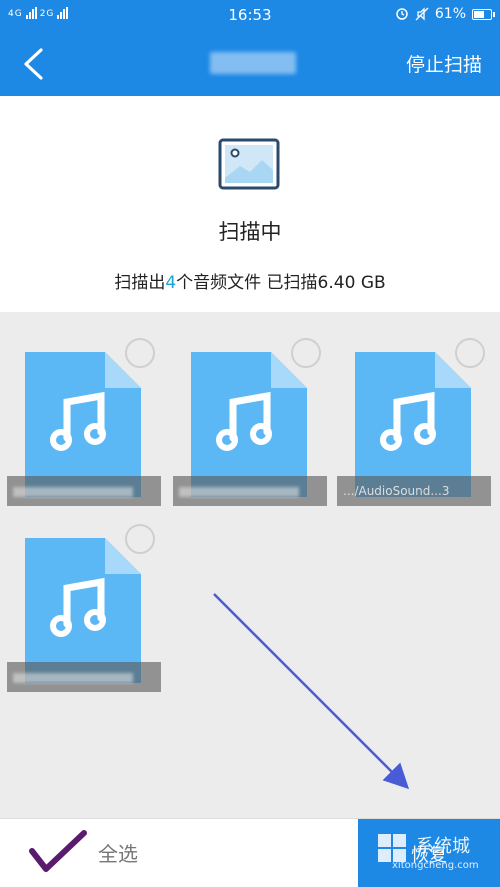 This screenshot has height=887, width=500. What do you see at coordinates (483, 14) in the screenshot?
I see `battery-icon` at bounding box center [483, 14].